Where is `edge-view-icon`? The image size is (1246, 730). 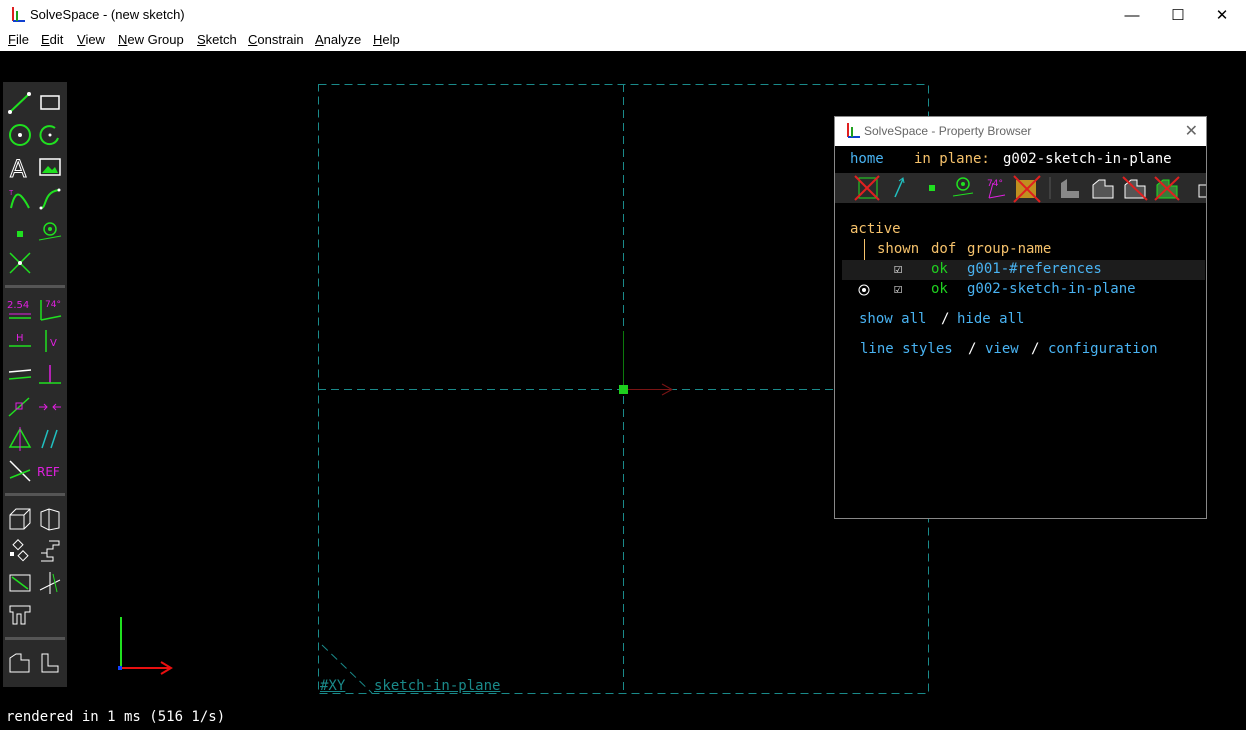 edge-view-icon is located at coordinates (50, 663).